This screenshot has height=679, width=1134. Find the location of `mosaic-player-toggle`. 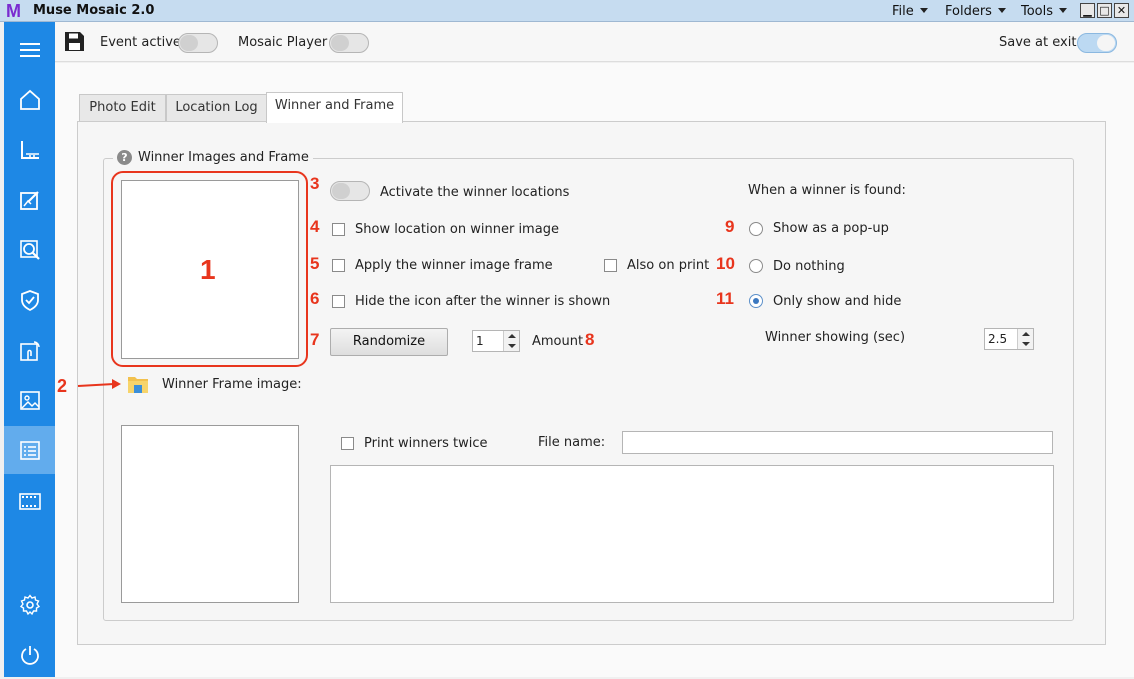

mosaic-player-toggle is located at coordinates (349, 43).